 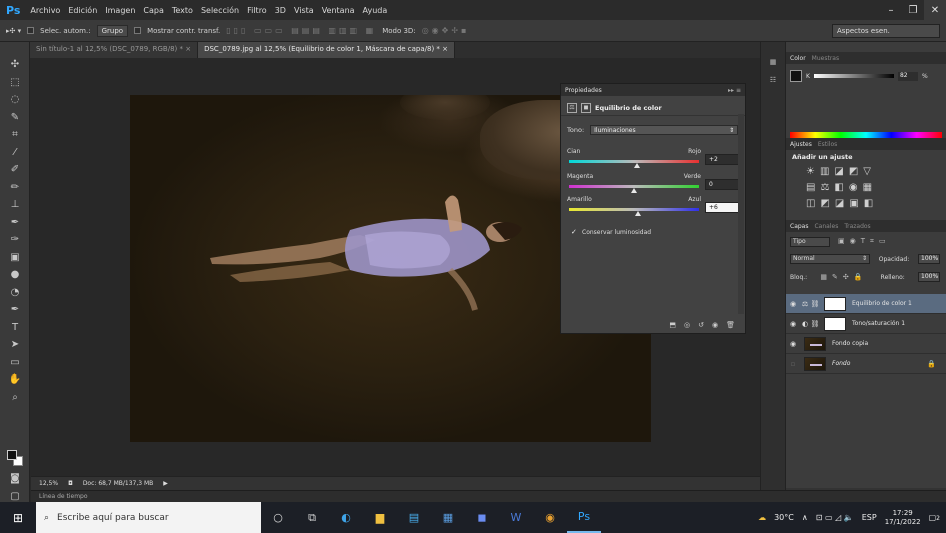 What do you see at coordinates (864, 241) in the screenshot?
I see `filter-icons: ▣◉T⌗▭` at bounding box center [864, 241].